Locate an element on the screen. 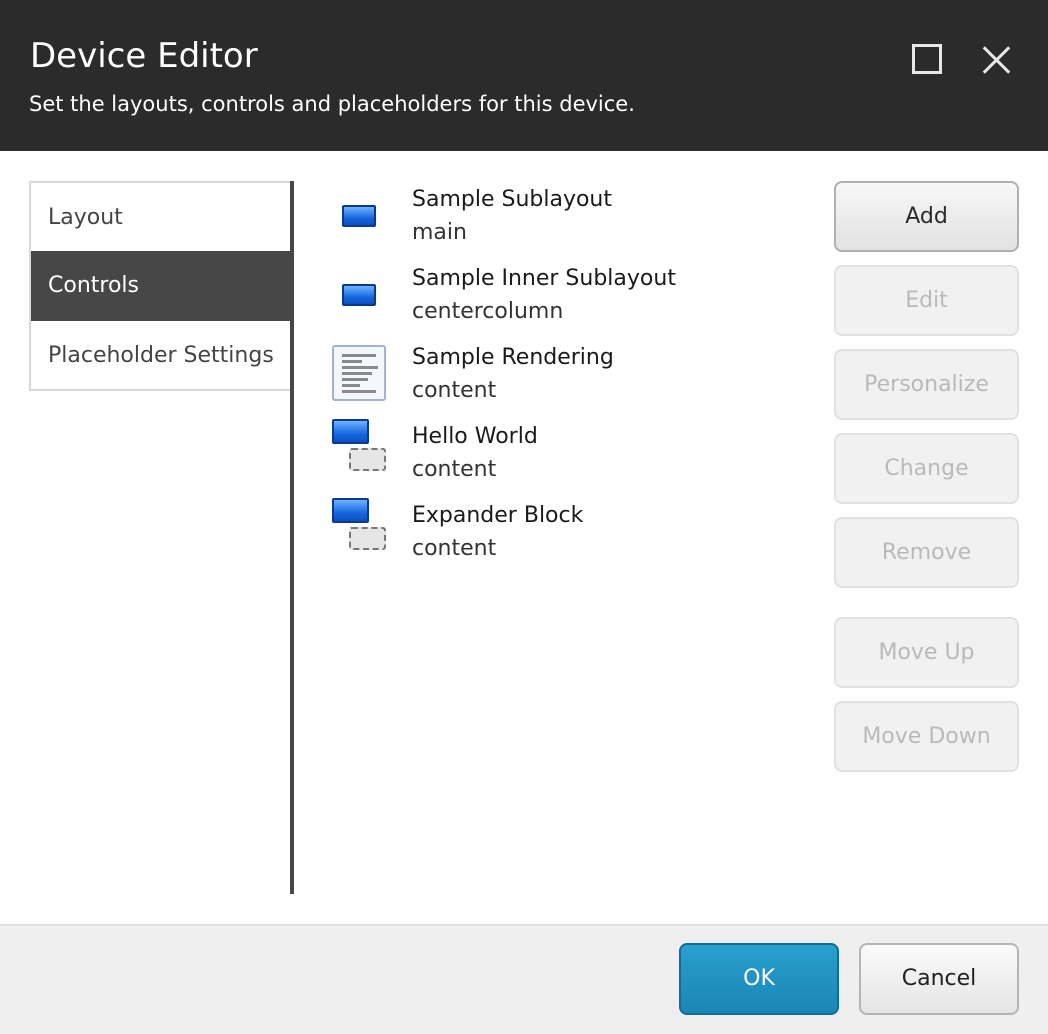 Image resolution: width=1048 pixels, height=1034 pixels. control-placeholder: centercolumn is located at coordinates (488, 311).